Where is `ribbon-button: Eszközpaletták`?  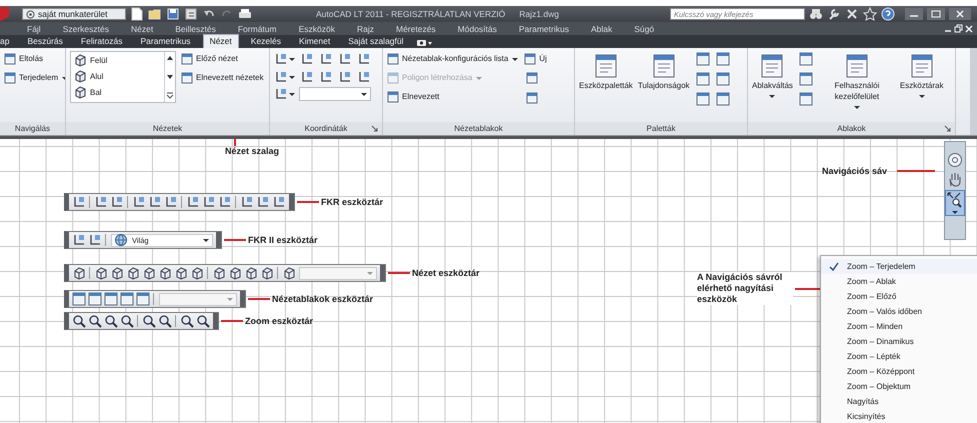
ribbon-button: Eszközpaletták is located at coordinates (606, 71).